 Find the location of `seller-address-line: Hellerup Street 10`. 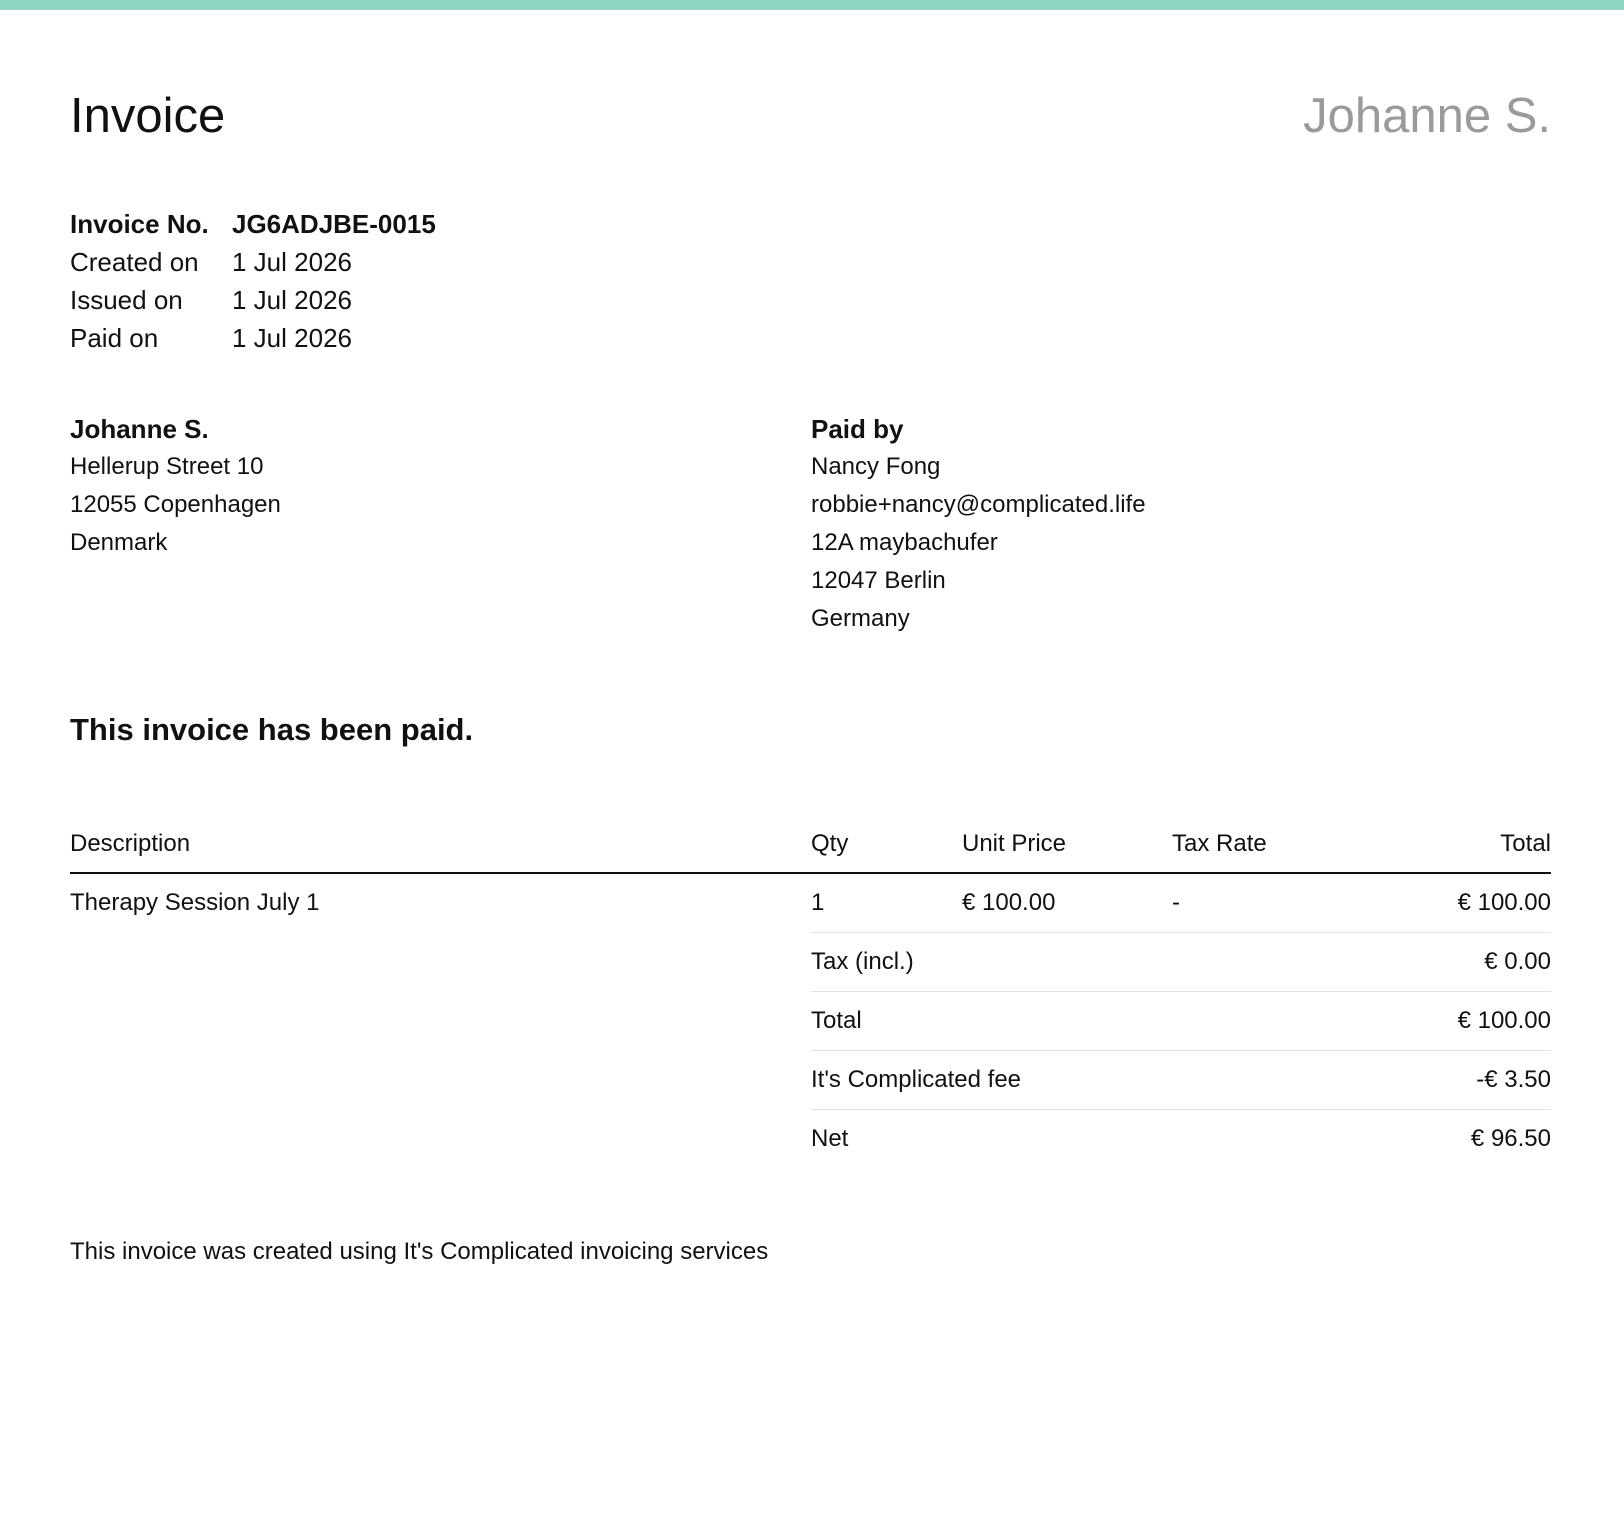

seller-address-line: Hellerup Street 10 is located at coordinates (167, 466).